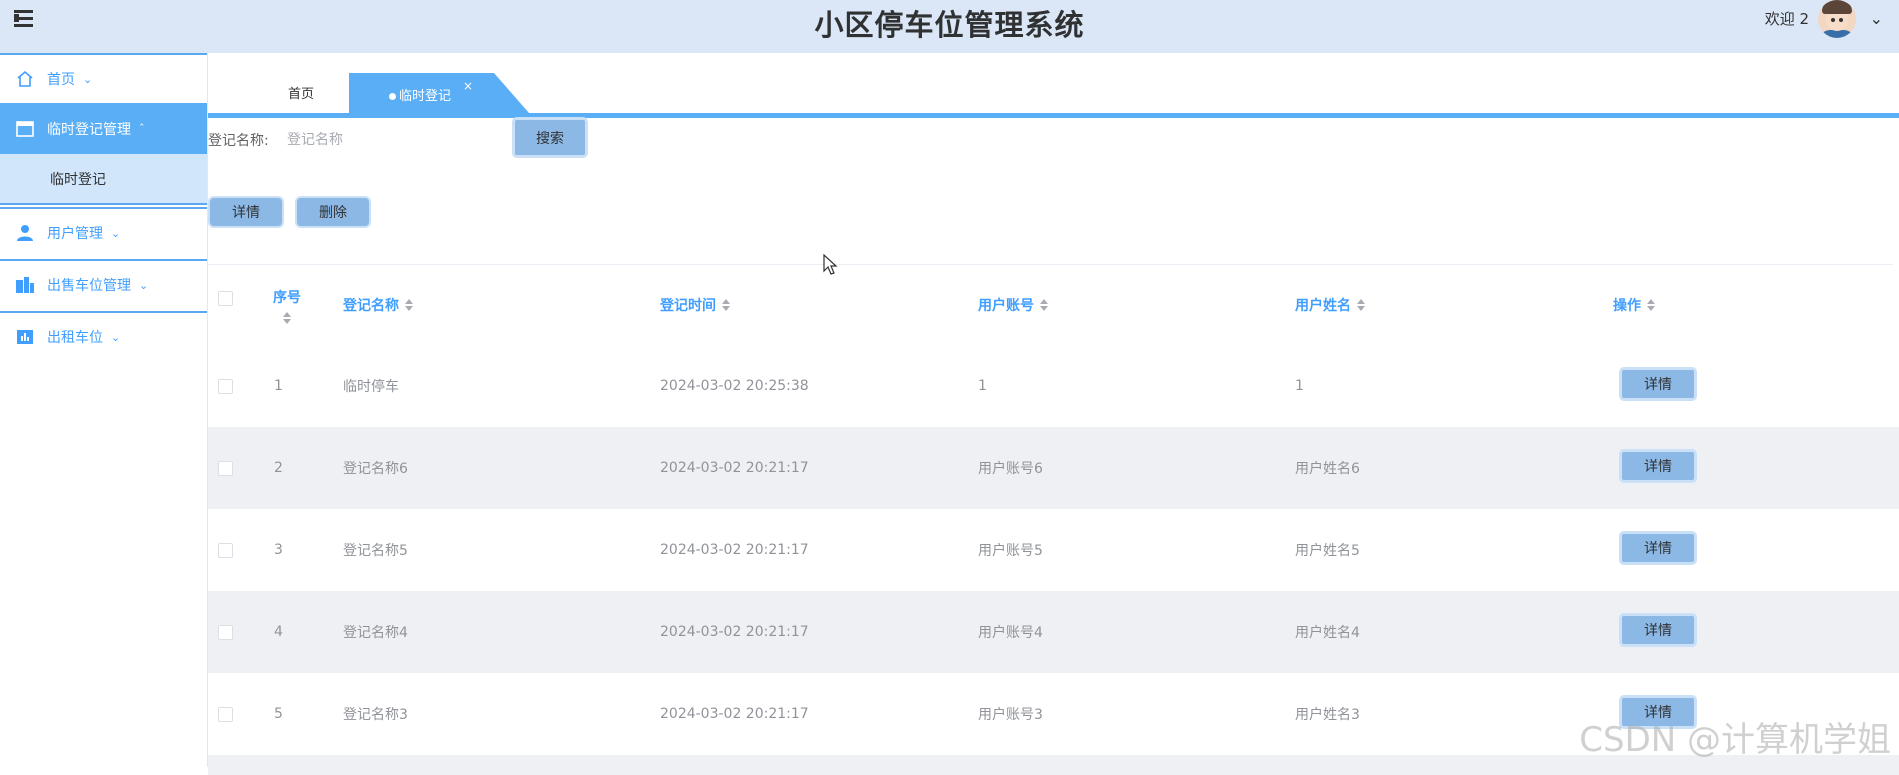  What do you see at coordinates (1837, 19) in the screenshot?
I see `avatar` at bounding box center [1837, 19].